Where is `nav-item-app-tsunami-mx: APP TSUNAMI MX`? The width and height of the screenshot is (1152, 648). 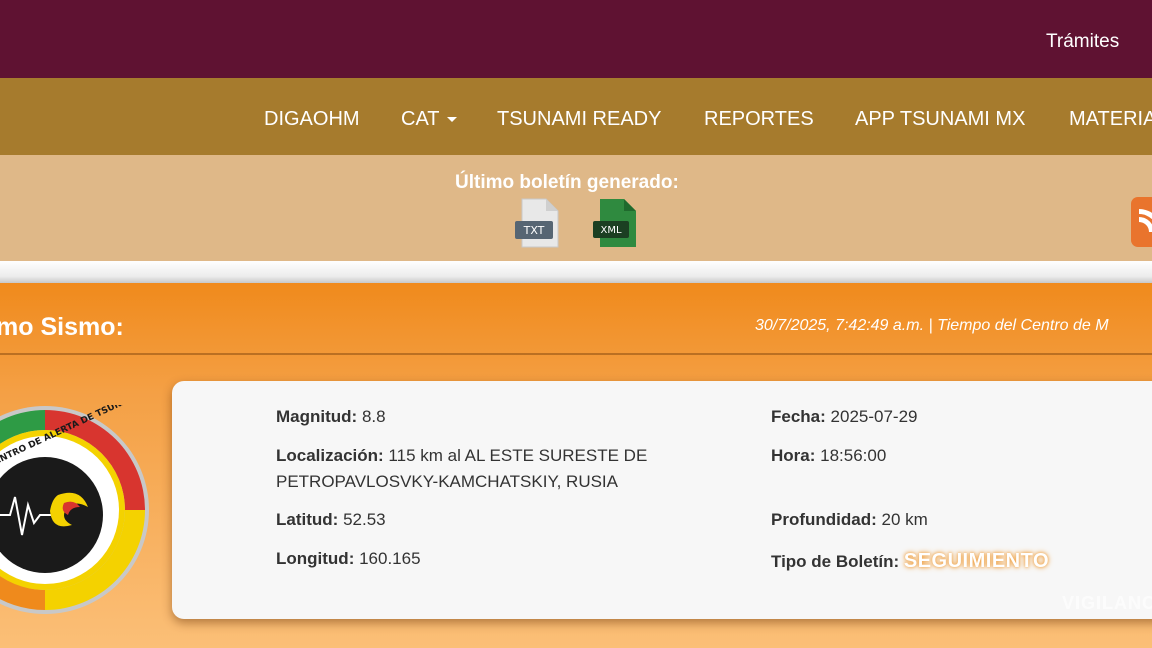
nav-item-app-tsunami-mx: APP TSUNAMI MX is located at coordinates (940, 119).